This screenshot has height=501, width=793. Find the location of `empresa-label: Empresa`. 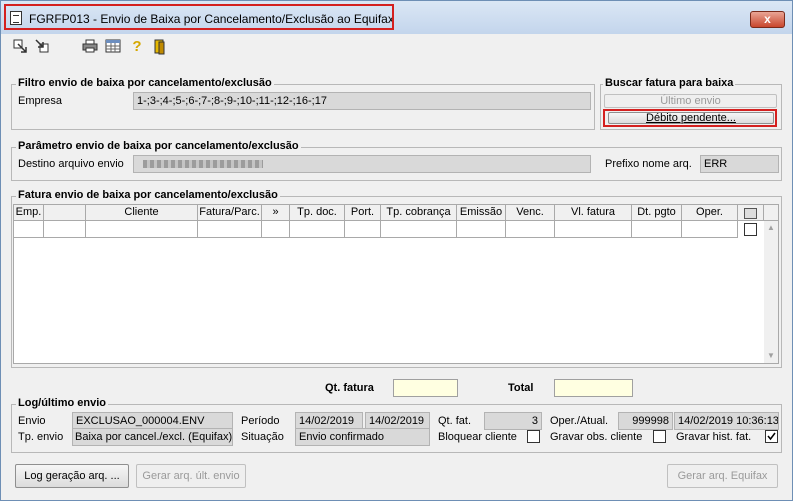

empresa-label: Empresa is located at coordinates (40, 101).